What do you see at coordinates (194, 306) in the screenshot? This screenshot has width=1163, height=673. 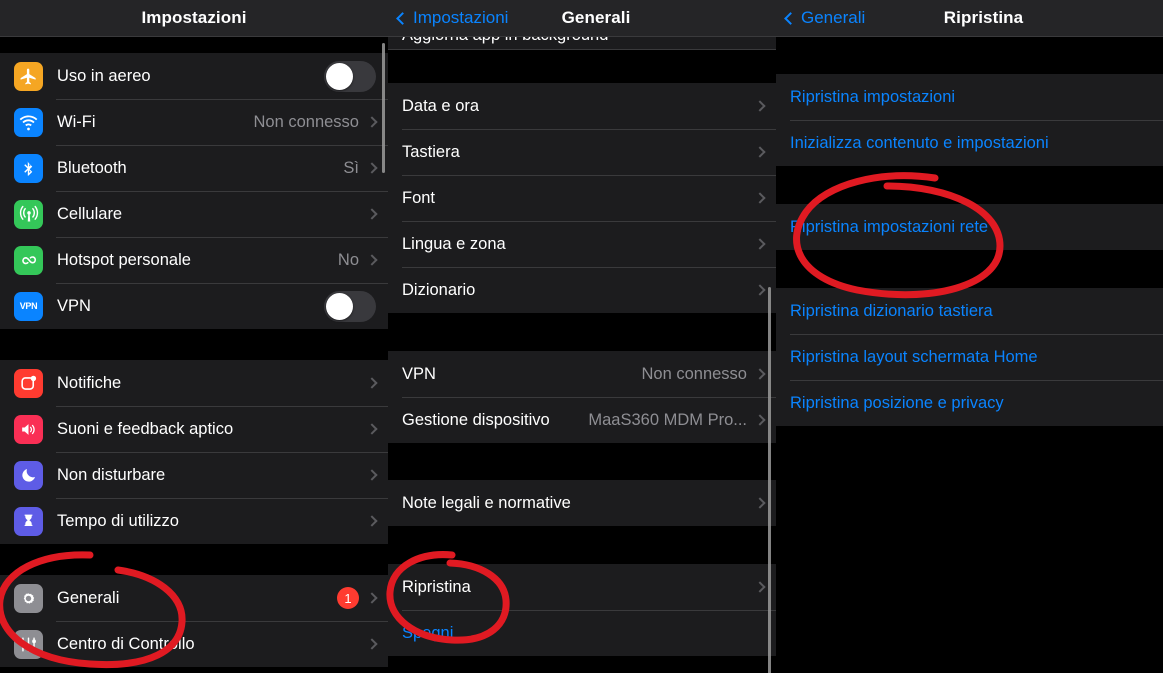 I see `sidebar-item-vpn: VPN VPN` at bounding box center [194, 306].